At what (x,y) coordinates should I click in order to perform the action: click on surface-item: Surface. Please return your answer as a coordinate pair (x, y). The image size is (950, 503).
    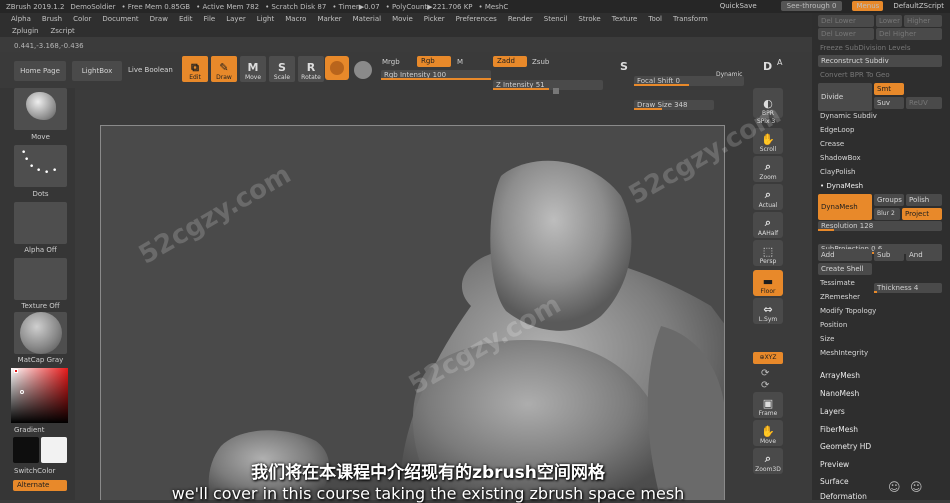
    Looking at the image, I should click on (879, 482).